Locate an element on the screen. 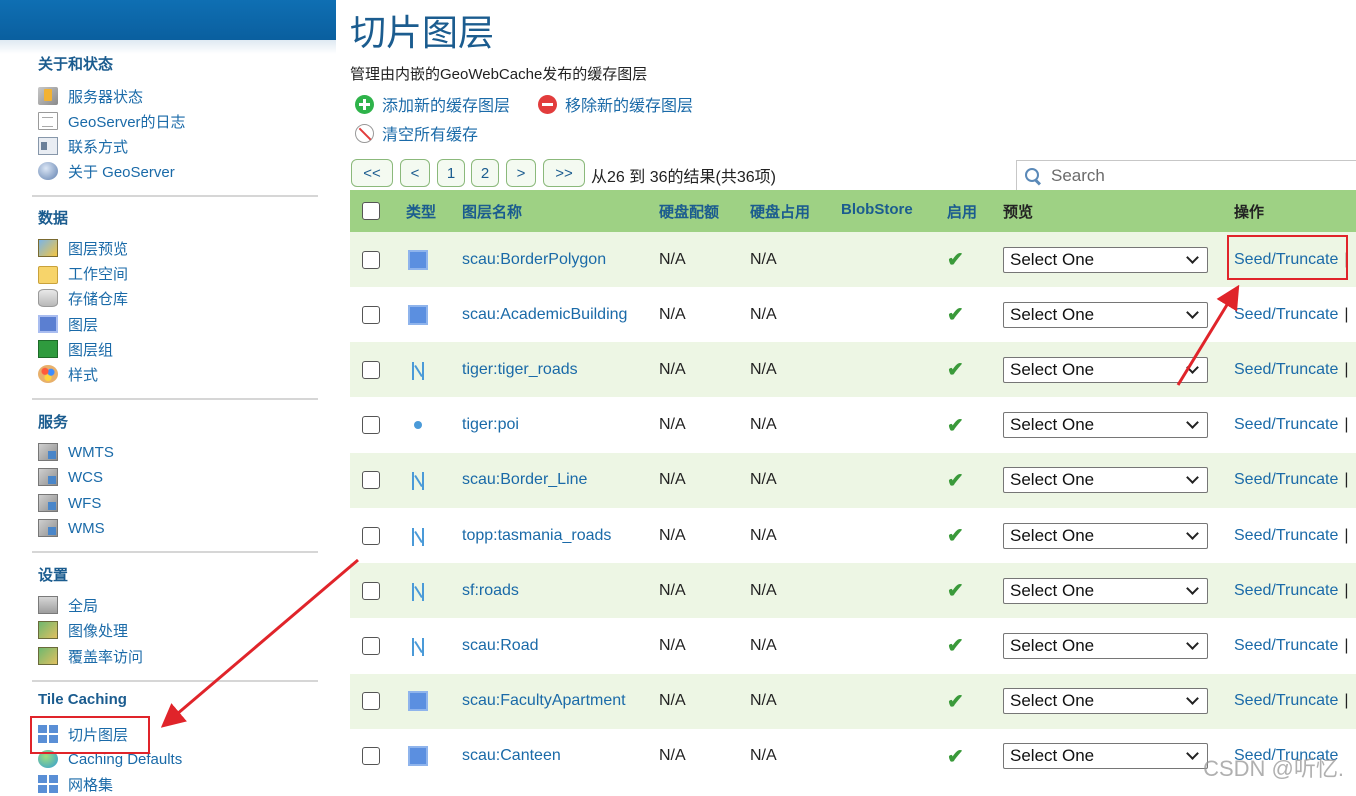  column-header-disk-usage: 硬盘占用 is located at coordinates (780, 211).